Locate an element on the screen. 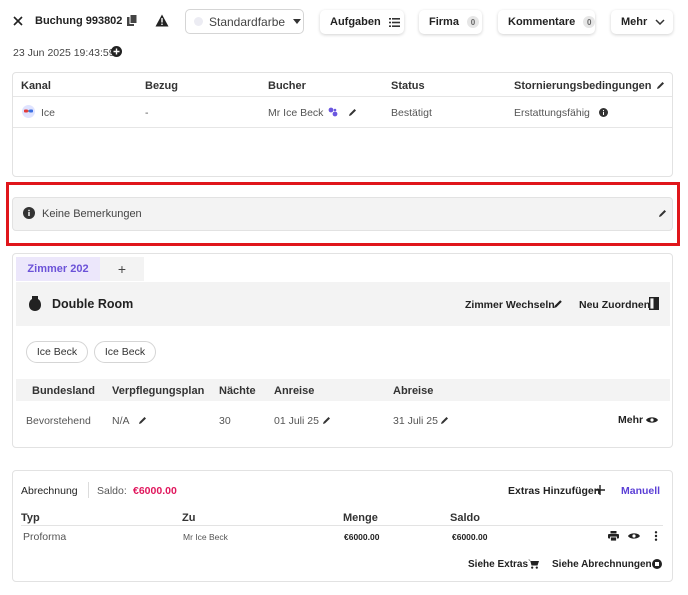 This screenshot has width=688, height=595. manual-link: Manuell is located at coordinates (640, 491).